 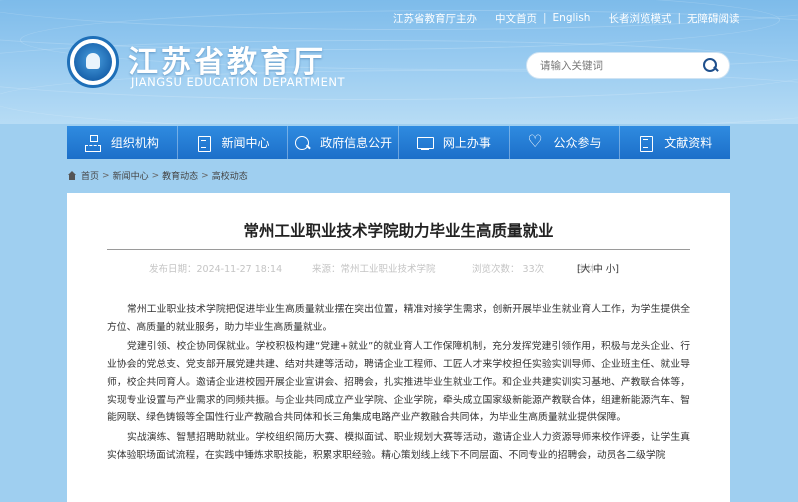 I want to click on nav-item-news: 新闻中心, so click(x=233, y=142).